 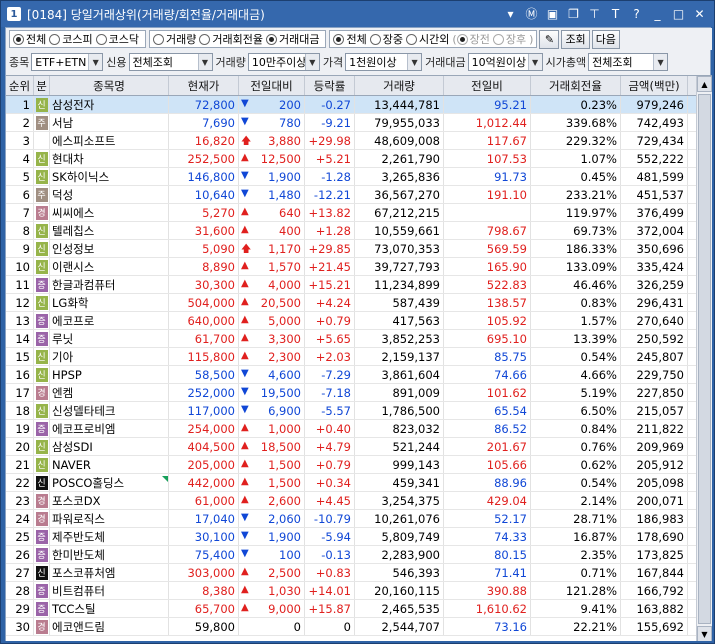 I want to click on cell-name: 에코프로, so click(x=109, y=320).